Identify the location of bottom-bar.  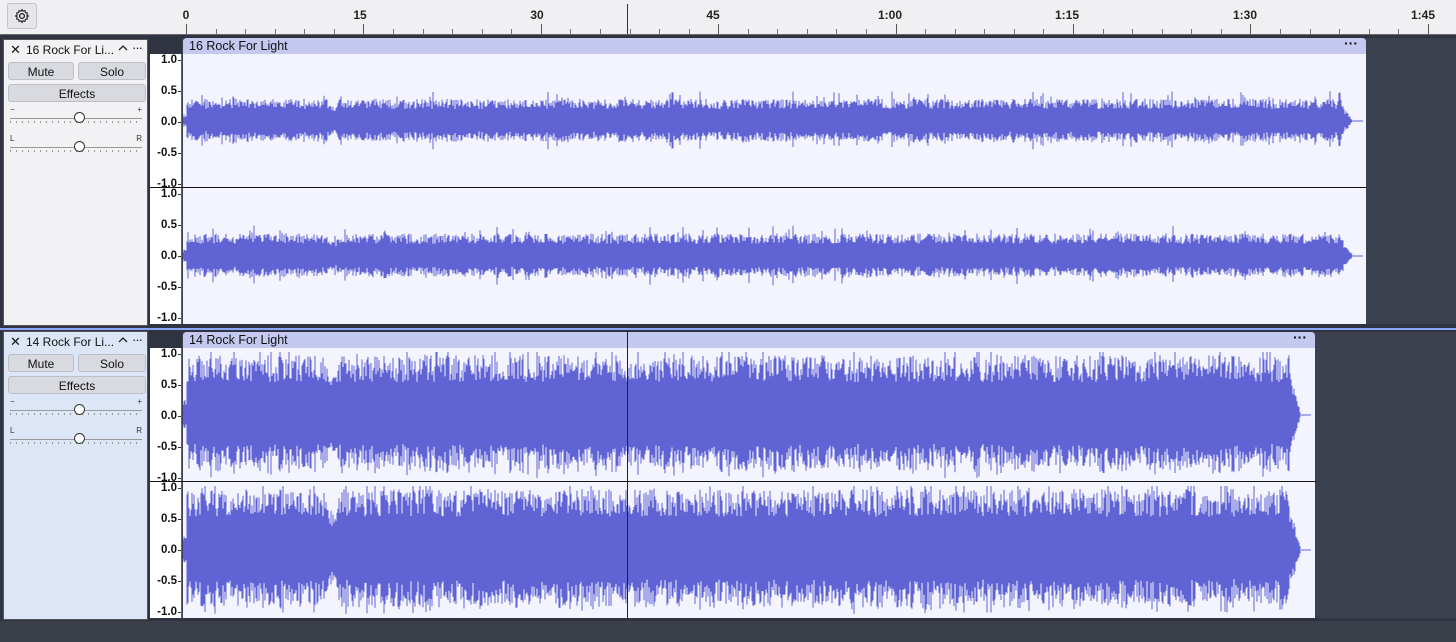
(728, 631).